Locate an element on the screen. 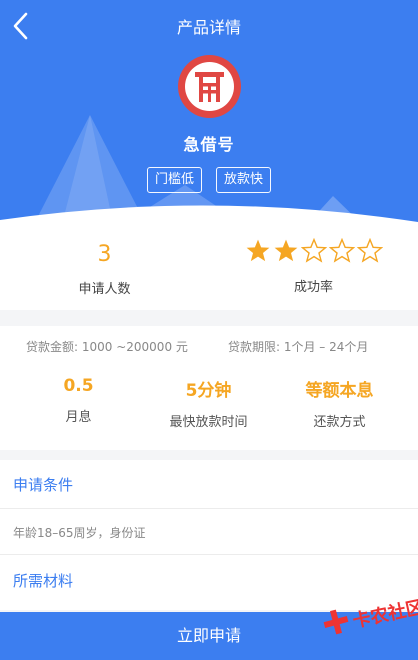  applicants-label: 申请人数 is located at coordinates (104, 289).